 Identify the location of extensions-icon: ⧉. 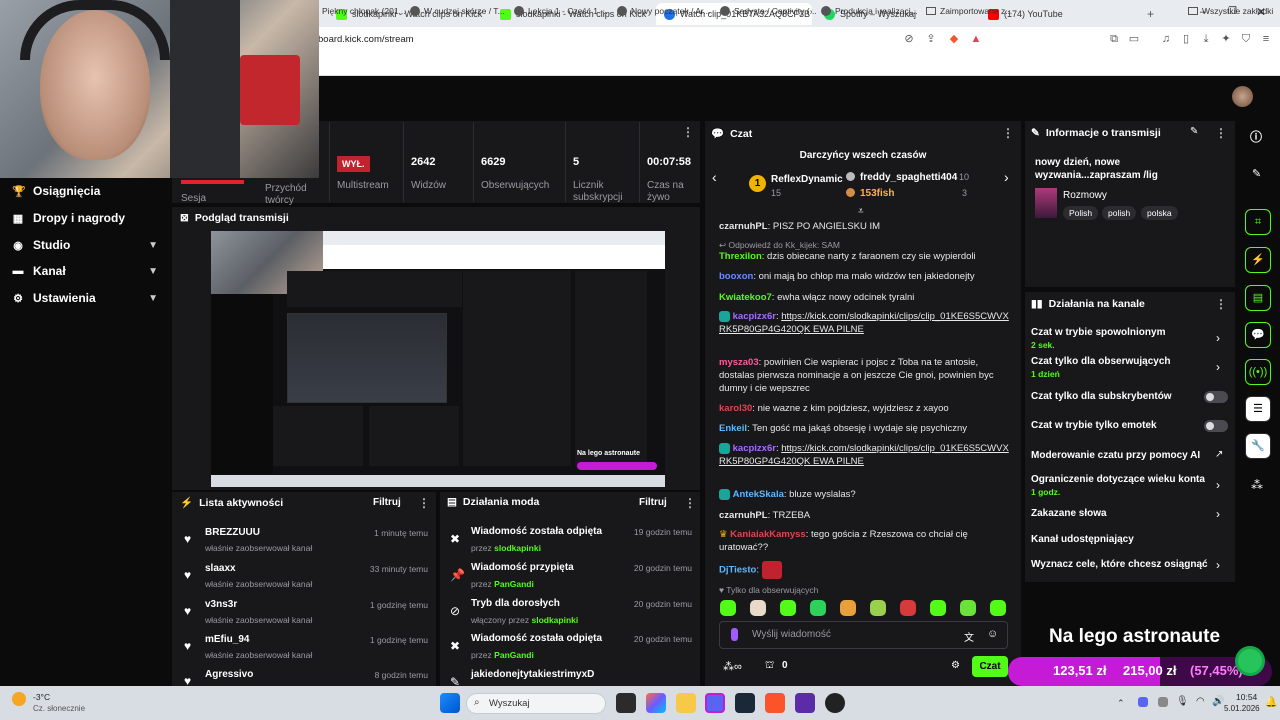
(1114, 39).